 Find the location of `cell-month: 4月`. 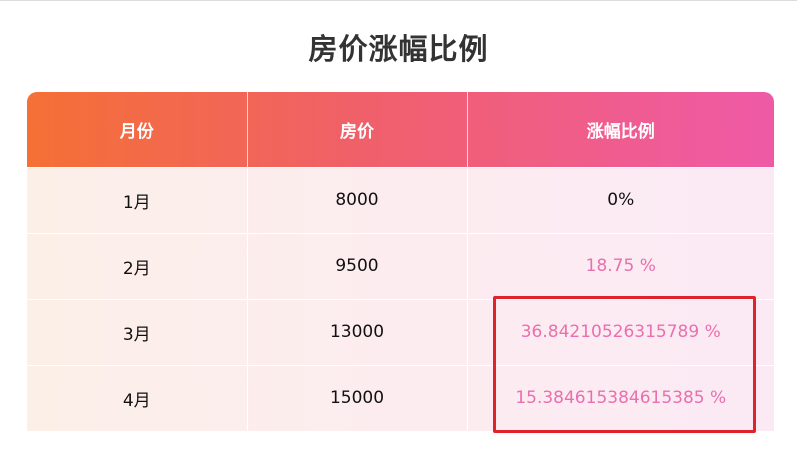

cell-month: 4月 is located at coordinates (137, 397).